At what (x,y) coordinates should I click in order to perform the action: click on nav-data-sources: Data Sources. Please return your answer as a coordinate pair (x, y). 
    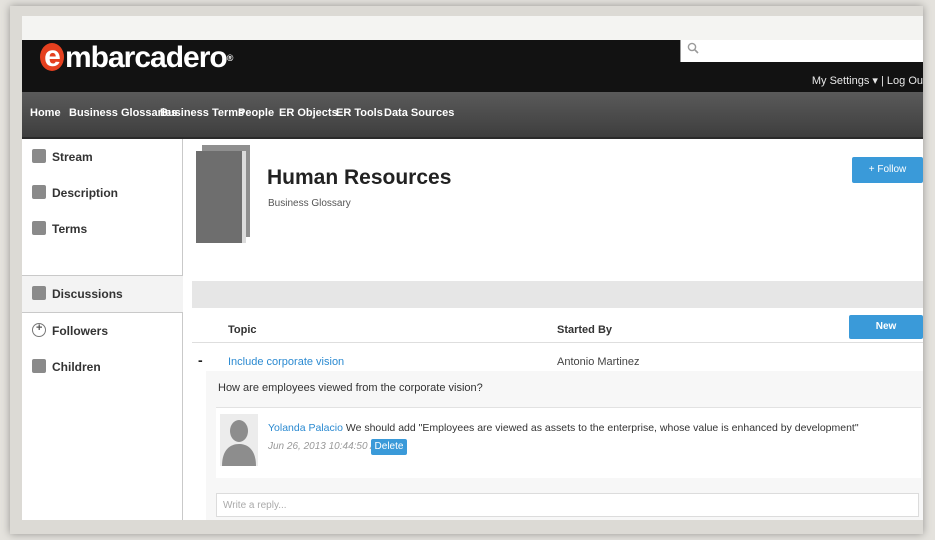
    Looking at the image, I should click on (419, 113).